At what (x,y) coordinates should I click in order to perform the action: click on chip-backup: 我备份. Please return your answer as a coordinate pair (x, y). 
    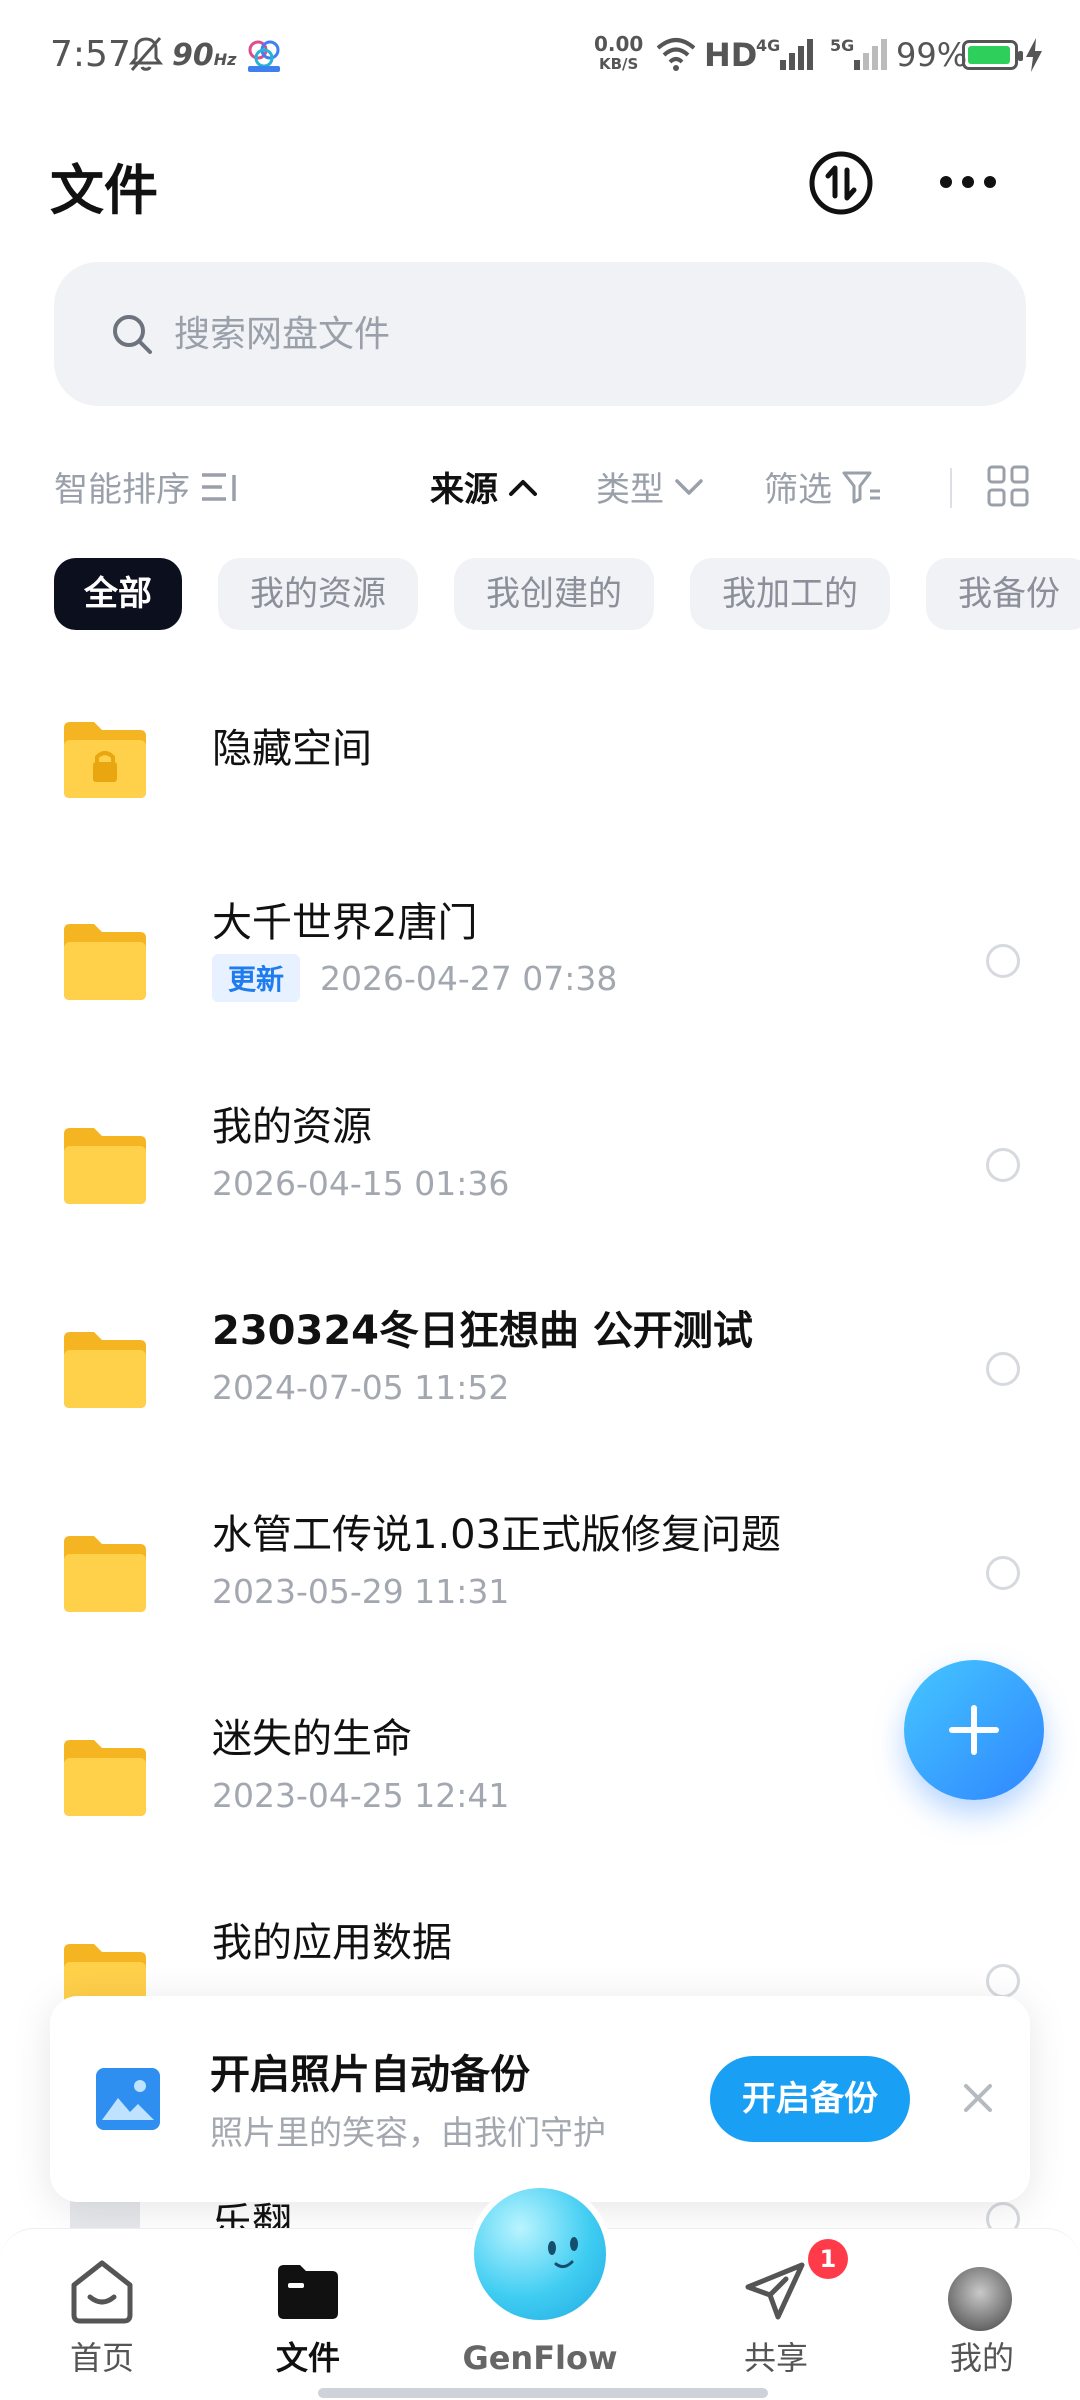
    Looking at the image, I should click on (1003, 594).